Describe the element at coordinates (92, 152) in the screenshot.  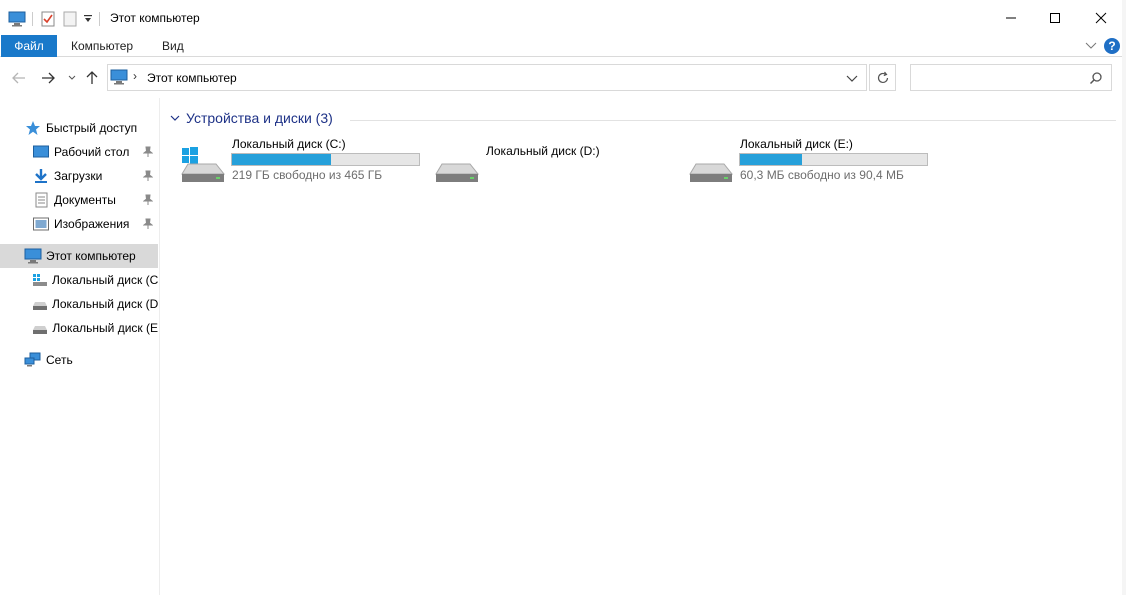
I see `sidebar-item-label: Рабочий стол` at that location.